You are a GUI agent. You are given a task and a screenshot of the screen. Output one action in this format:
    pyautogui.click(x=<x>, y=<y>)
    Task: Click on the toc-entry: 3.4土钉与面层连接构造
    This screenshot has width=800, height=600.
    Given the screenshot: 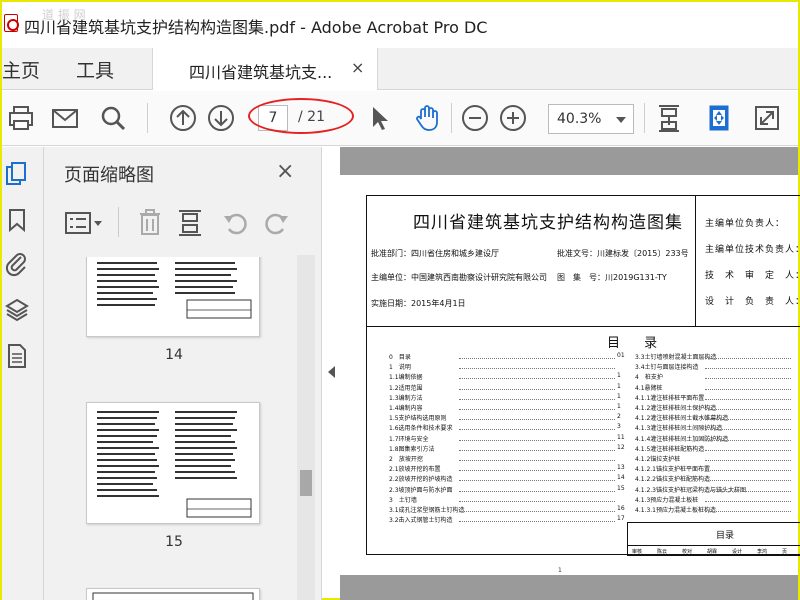 What is the action you would take?
    pyautogui.click(x=667, y=368)
    